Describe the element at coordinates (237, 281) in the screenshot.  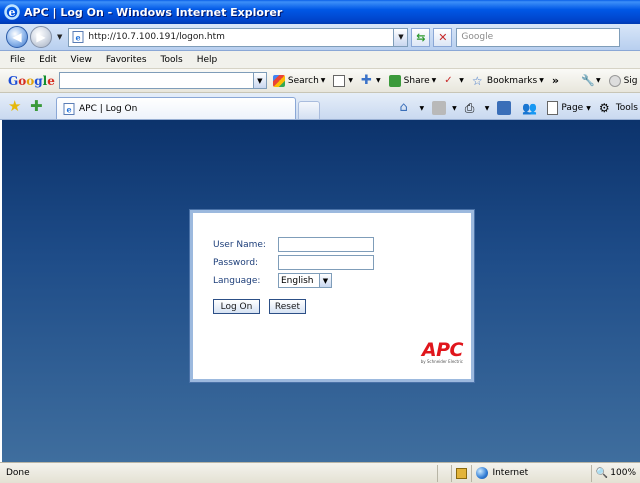
I see `language-label: Language:` at that location.